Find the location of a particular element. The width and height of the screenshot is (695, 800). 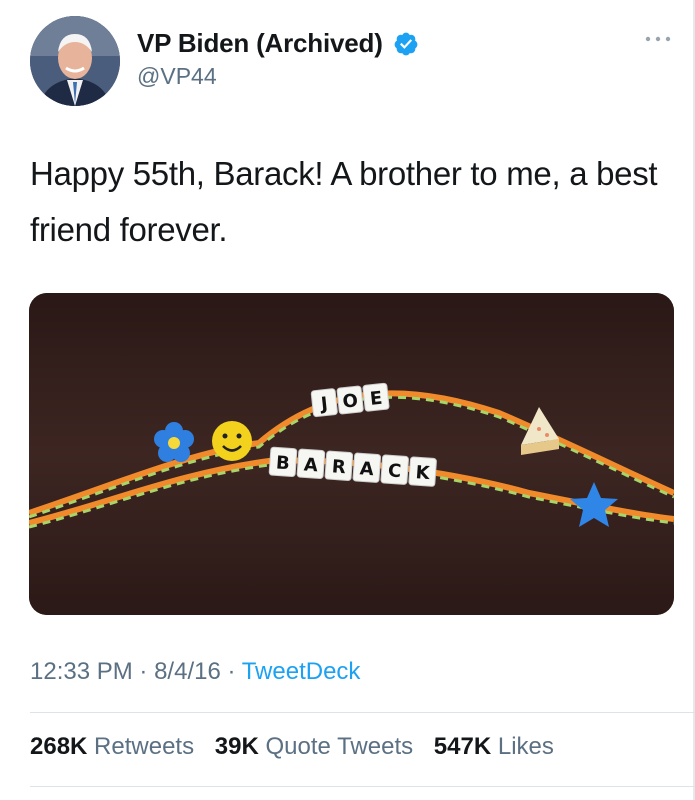

display-name: VP Biden (Archived) is located at coordinates (260, 43).